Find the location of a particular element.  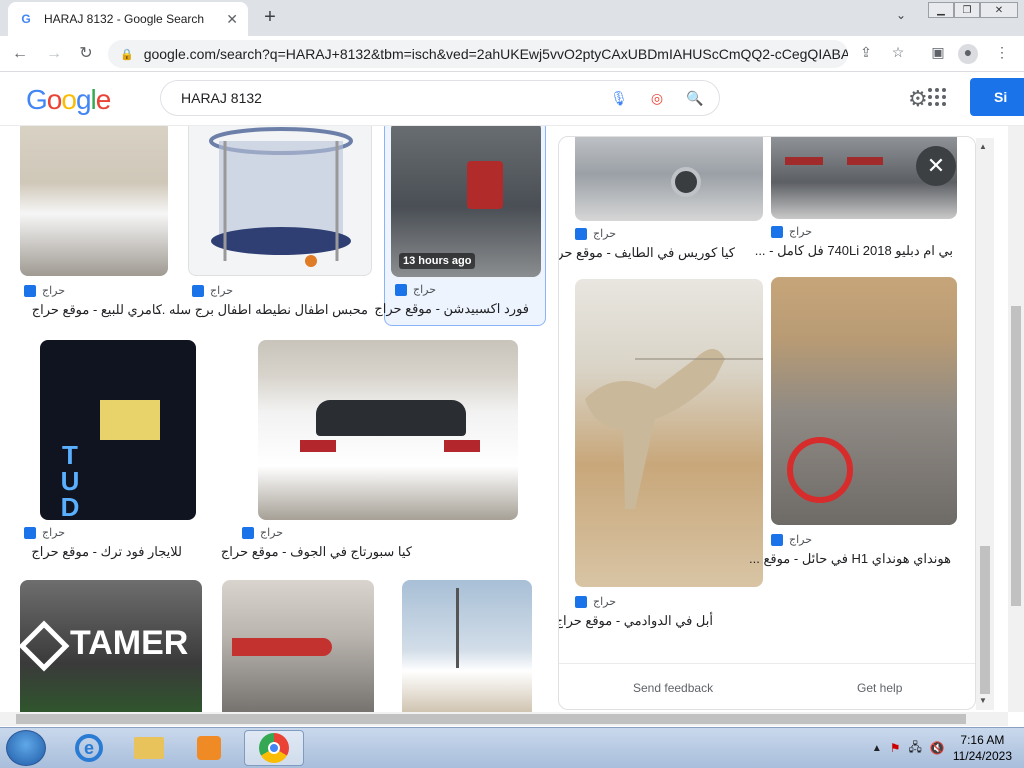

result-caption: كامري للبيع - موقع حراج is located at coordinates (97, 310).